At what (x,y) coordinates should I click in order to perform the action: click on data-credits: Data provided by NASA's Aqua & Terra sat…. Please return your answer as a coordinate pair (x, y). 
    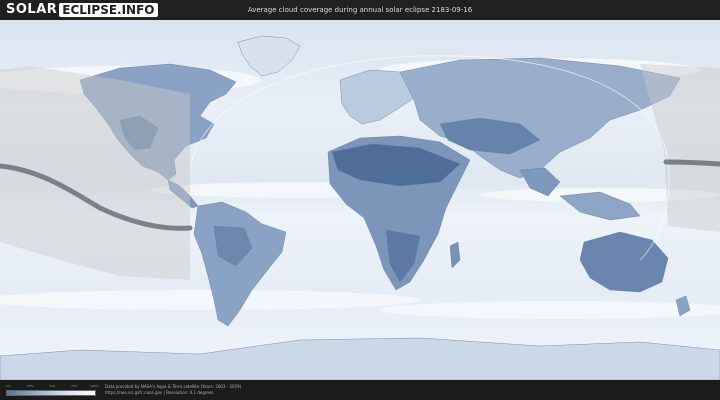
    Looking at the image, I should click on (173, 390).